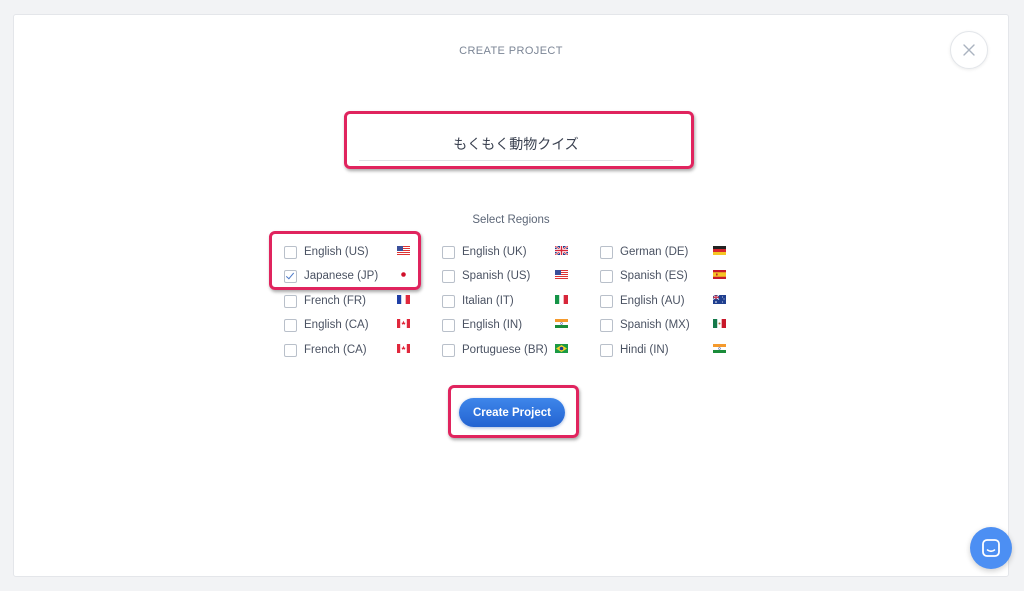 The height and width of the screenshot is (591, 1024). Describe the element at coordinates (516, 144) in the screenshot. I see `project-name-input` at that location.